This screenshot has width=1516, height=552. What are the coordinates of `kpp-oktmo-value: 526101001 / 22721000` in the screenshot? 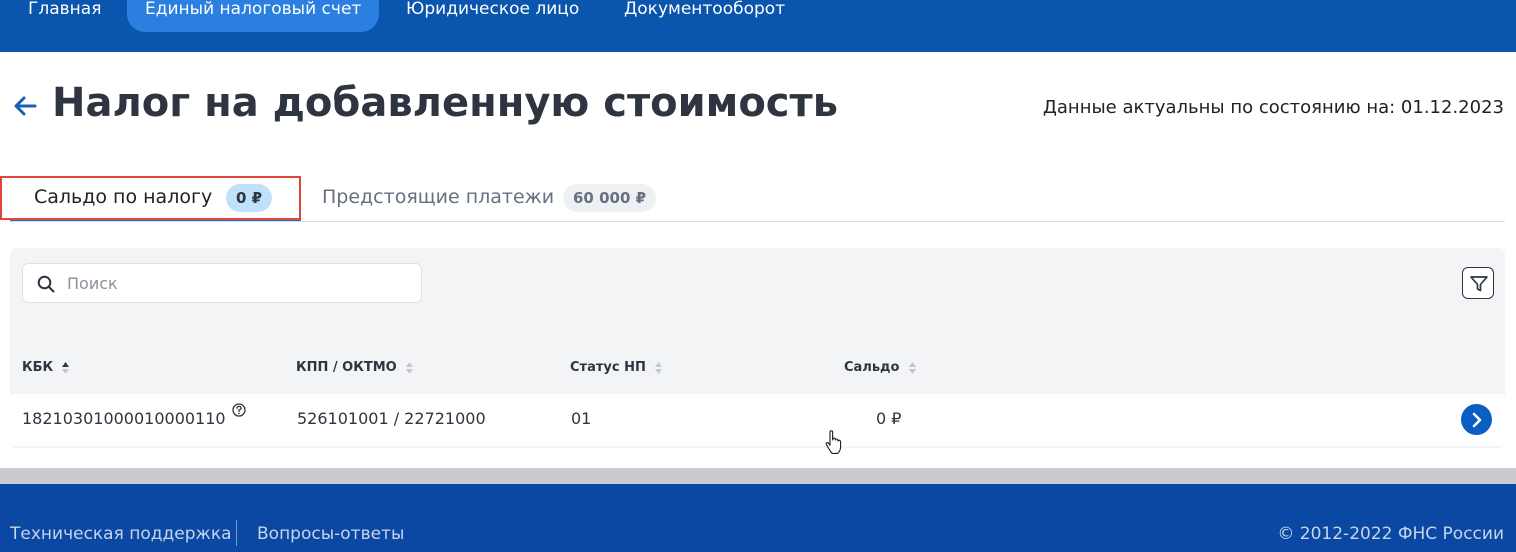 It's located at (391, 418).